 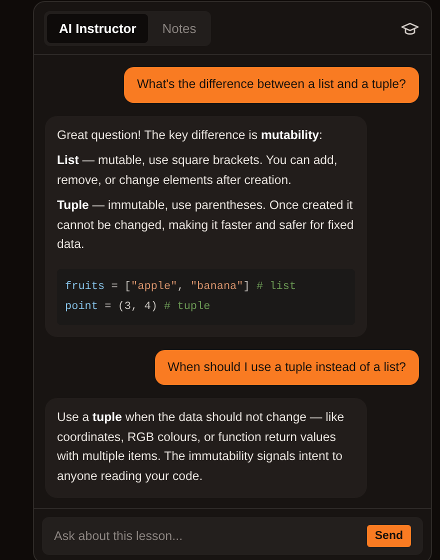 What do you see at coordinates (197, 170) in the screenshot?
I see `message-text: List — mutable, use square brackets. You can add, remove, or change elements after creation.` at bounding box center [197, 170].